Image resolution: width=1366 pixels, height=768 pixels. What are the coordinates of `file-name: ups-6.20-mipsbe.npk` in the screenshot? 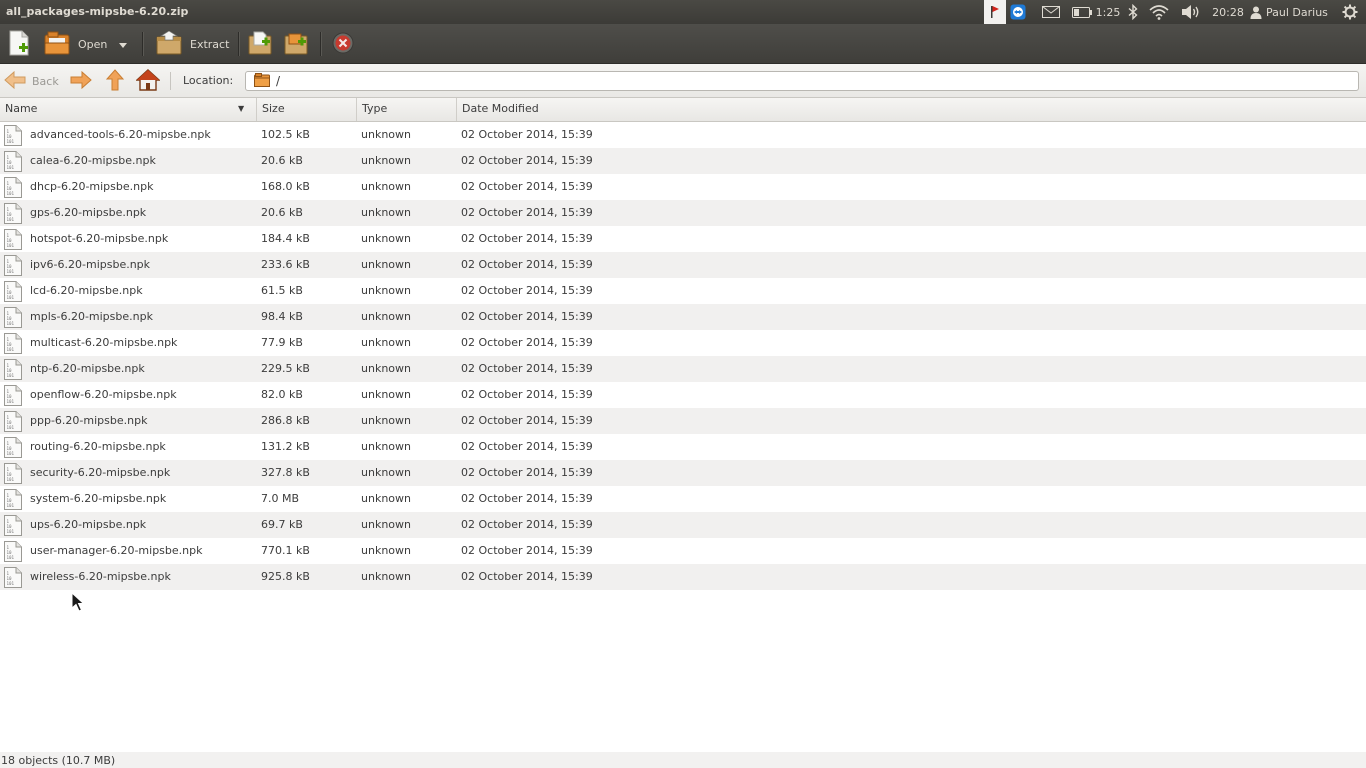 It's located at (88, 524).